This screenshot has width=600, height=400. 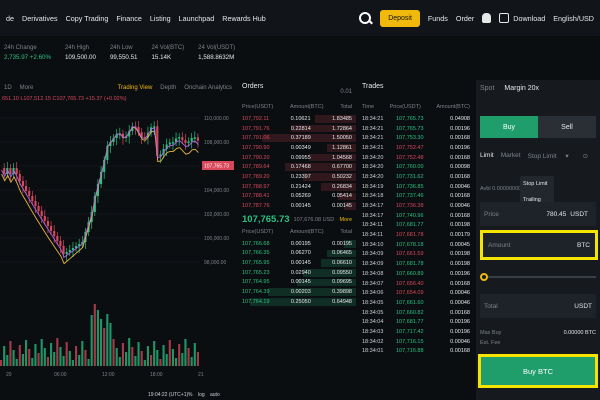 I want to click on more-intervals-button: More, so click(x=27, y=88).